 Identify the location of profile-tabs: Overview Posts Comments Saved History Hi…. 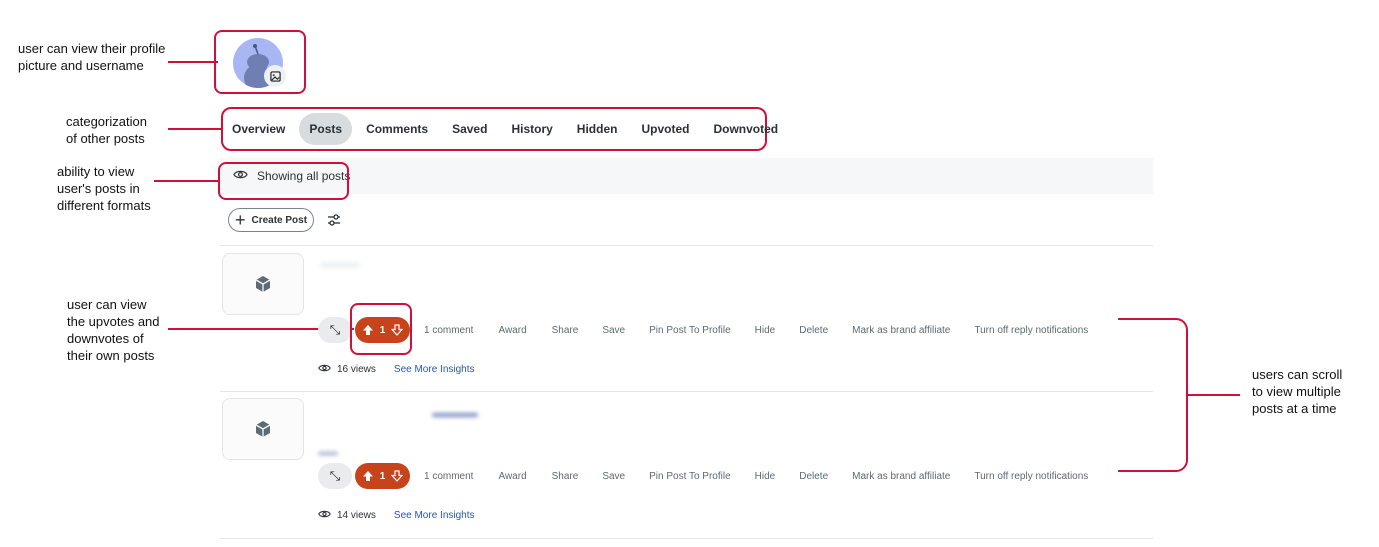
(507, 129).